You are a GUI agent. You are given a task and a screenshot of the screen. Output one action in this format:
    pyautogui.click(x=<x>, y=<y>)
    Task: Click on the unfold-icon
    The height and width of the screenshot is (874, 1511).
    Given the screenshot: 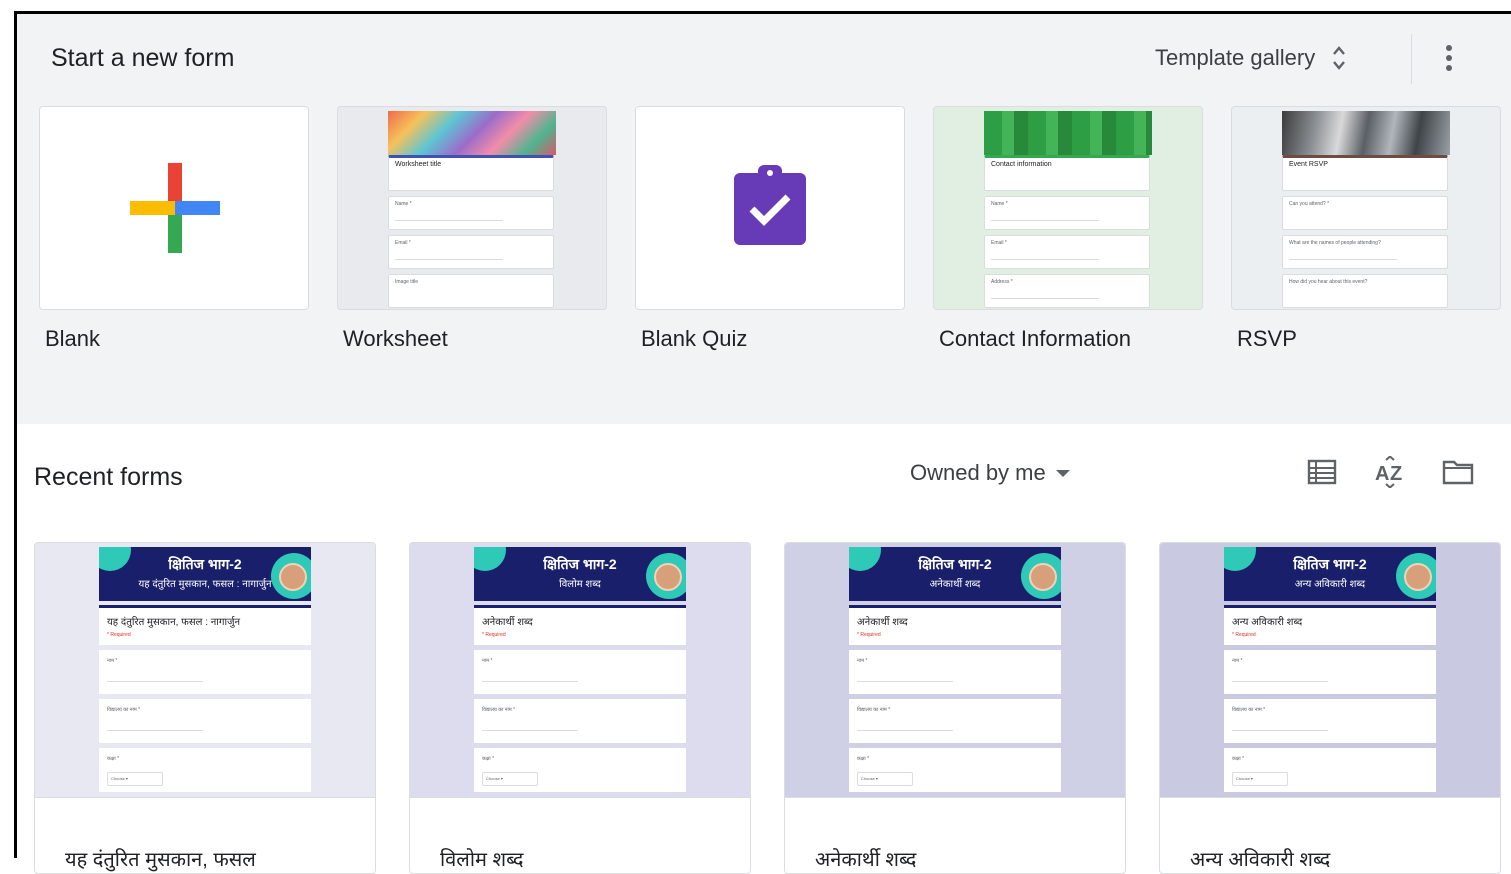 What is the action you would take?
    pyautogui.click(x=1339, y=58)
    